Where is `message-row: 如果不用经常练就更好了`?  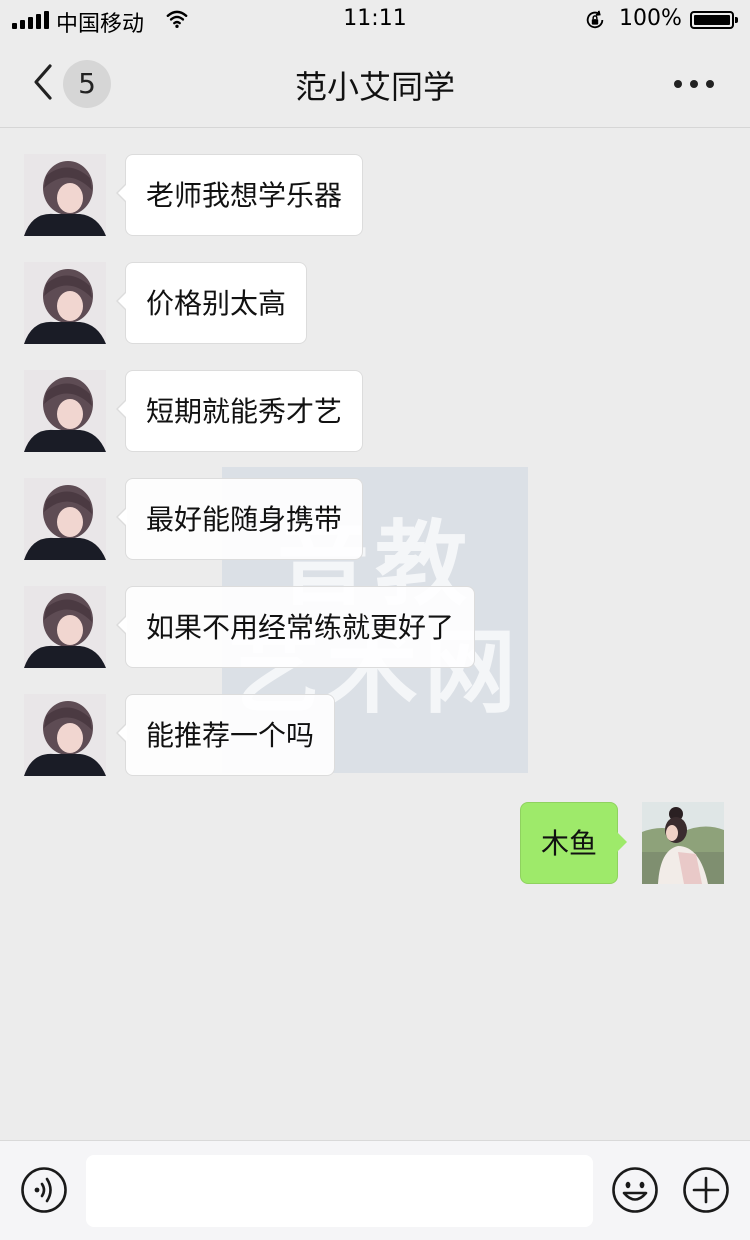
message-row: 如果不用经常练就更好了 is located at coordinates (375, 628).